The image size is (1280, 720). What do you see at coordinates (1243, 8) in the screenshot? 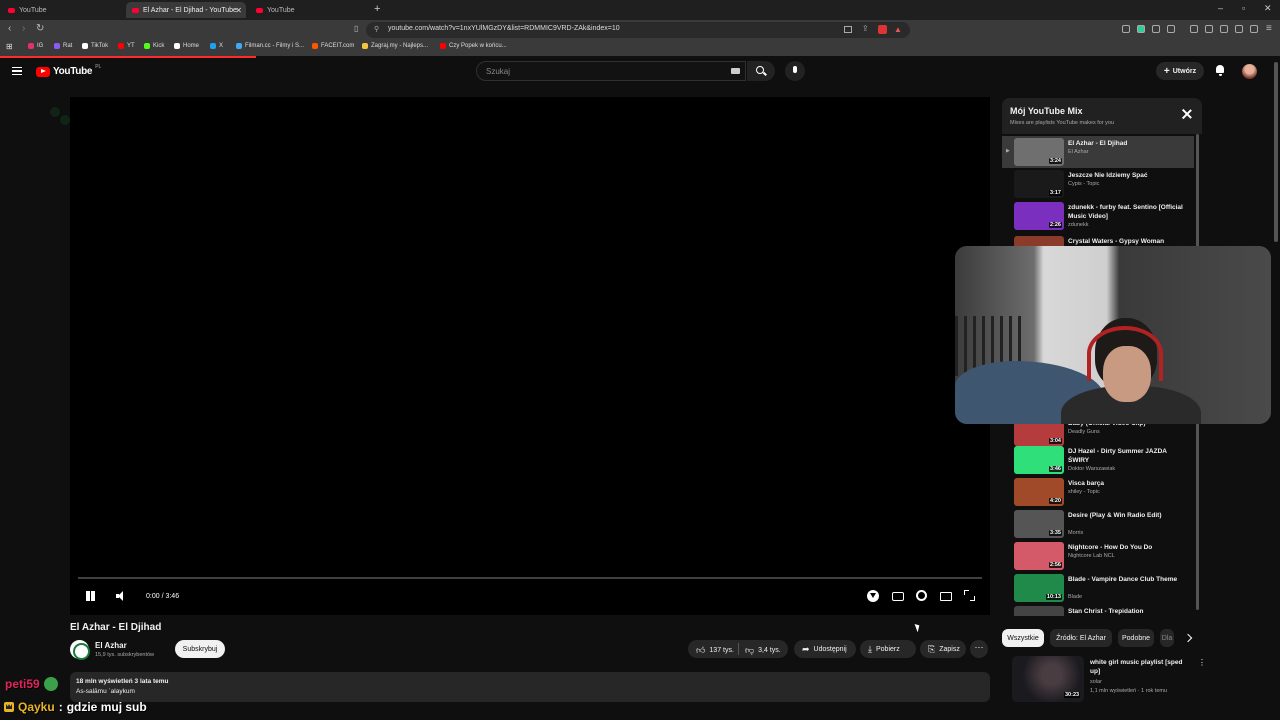
I see `maximize-button: ▫` at bounding box center [1243, 8].